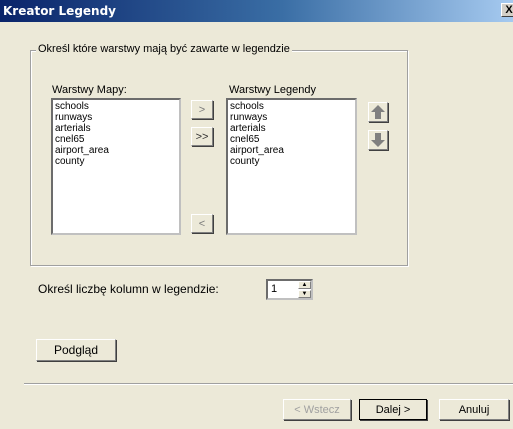 This screenshot has width=513, height=429. What do you see at coordinates (393, 409) in the screenshot?
I see `next-button: Dalej >` at bounding box center [393, 409].